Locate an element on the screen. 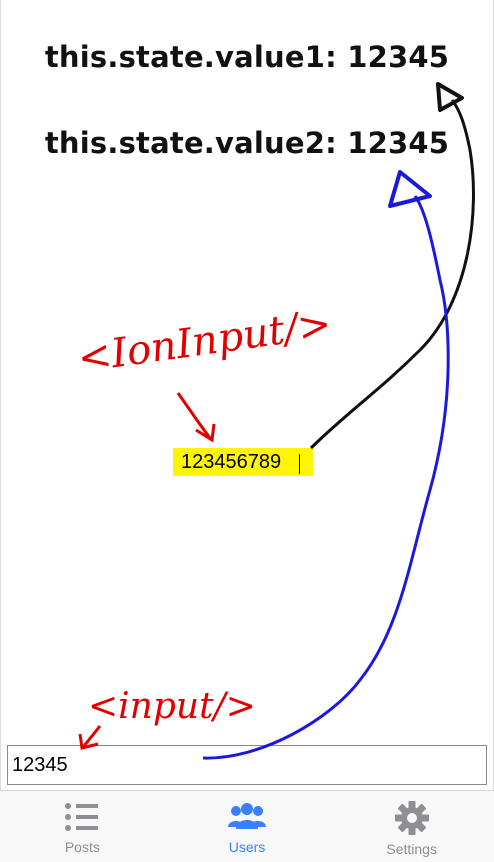 Image resolution: width=494 pixels, height=862 pixels. ion-input-field: 123456789 is located at coordinates (243, 462).